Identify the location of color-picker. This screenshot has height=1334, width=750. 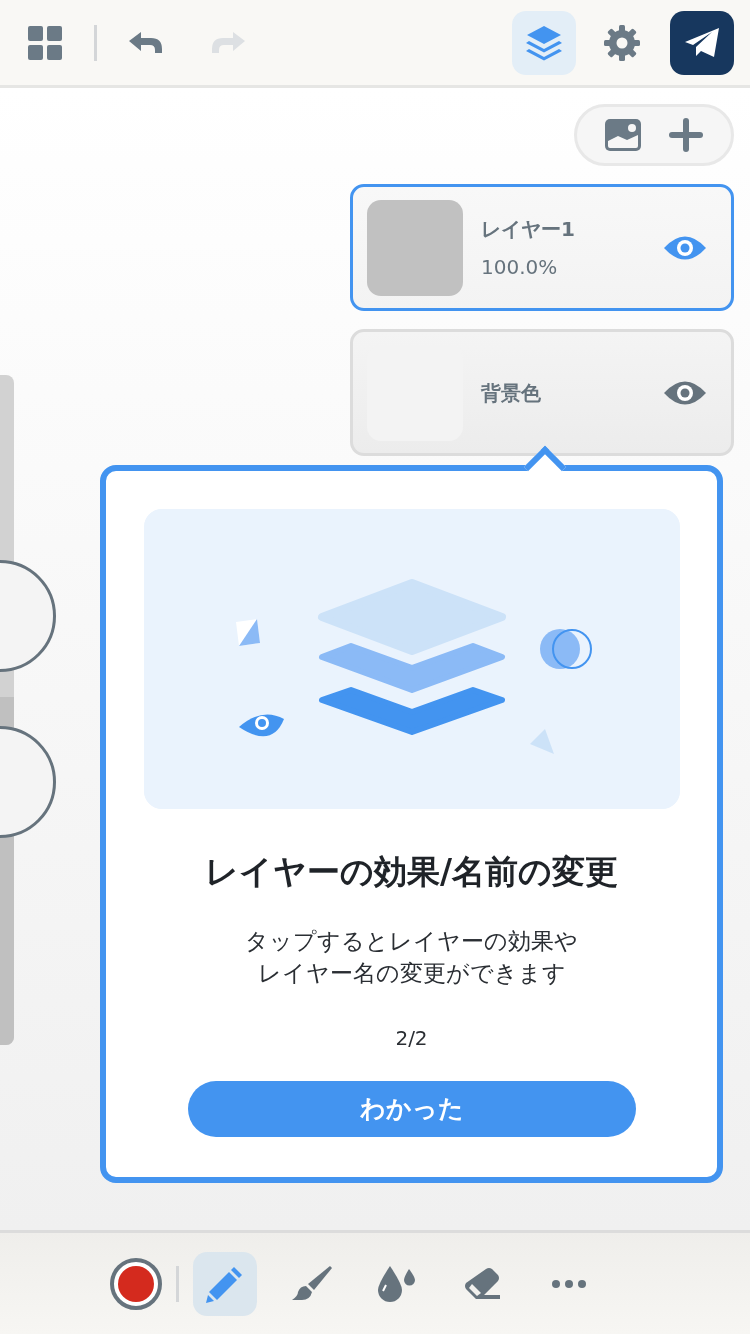
(135, 1283).